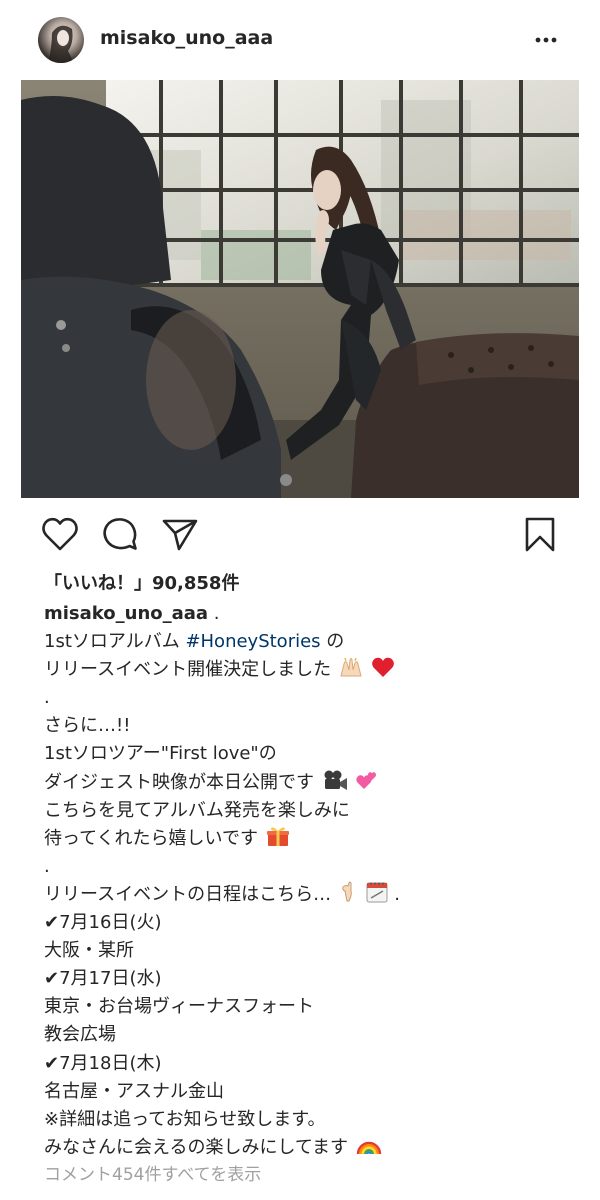 The height and width of the screenshot is (1200, 600). What do you see at coordinates (314, 839) in the screenshot?
I see `caption-line-9: 待ってくれたら嬉しいです` at bounding box center [314, 839].